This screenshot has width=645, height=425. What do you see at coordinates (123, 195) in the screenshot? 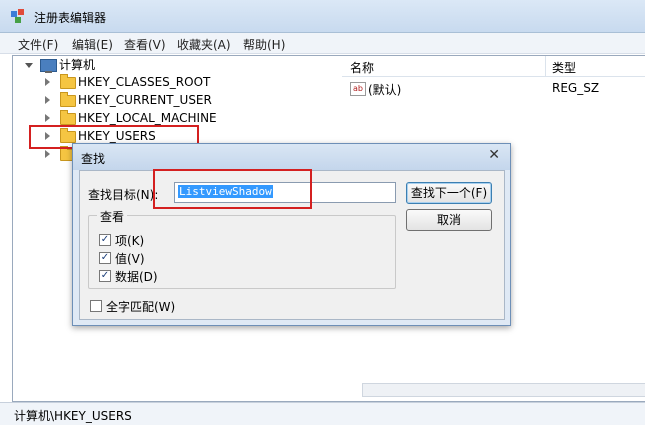
I see `find-what-label: 查找目标(N):` at bounding box center [123, 195].